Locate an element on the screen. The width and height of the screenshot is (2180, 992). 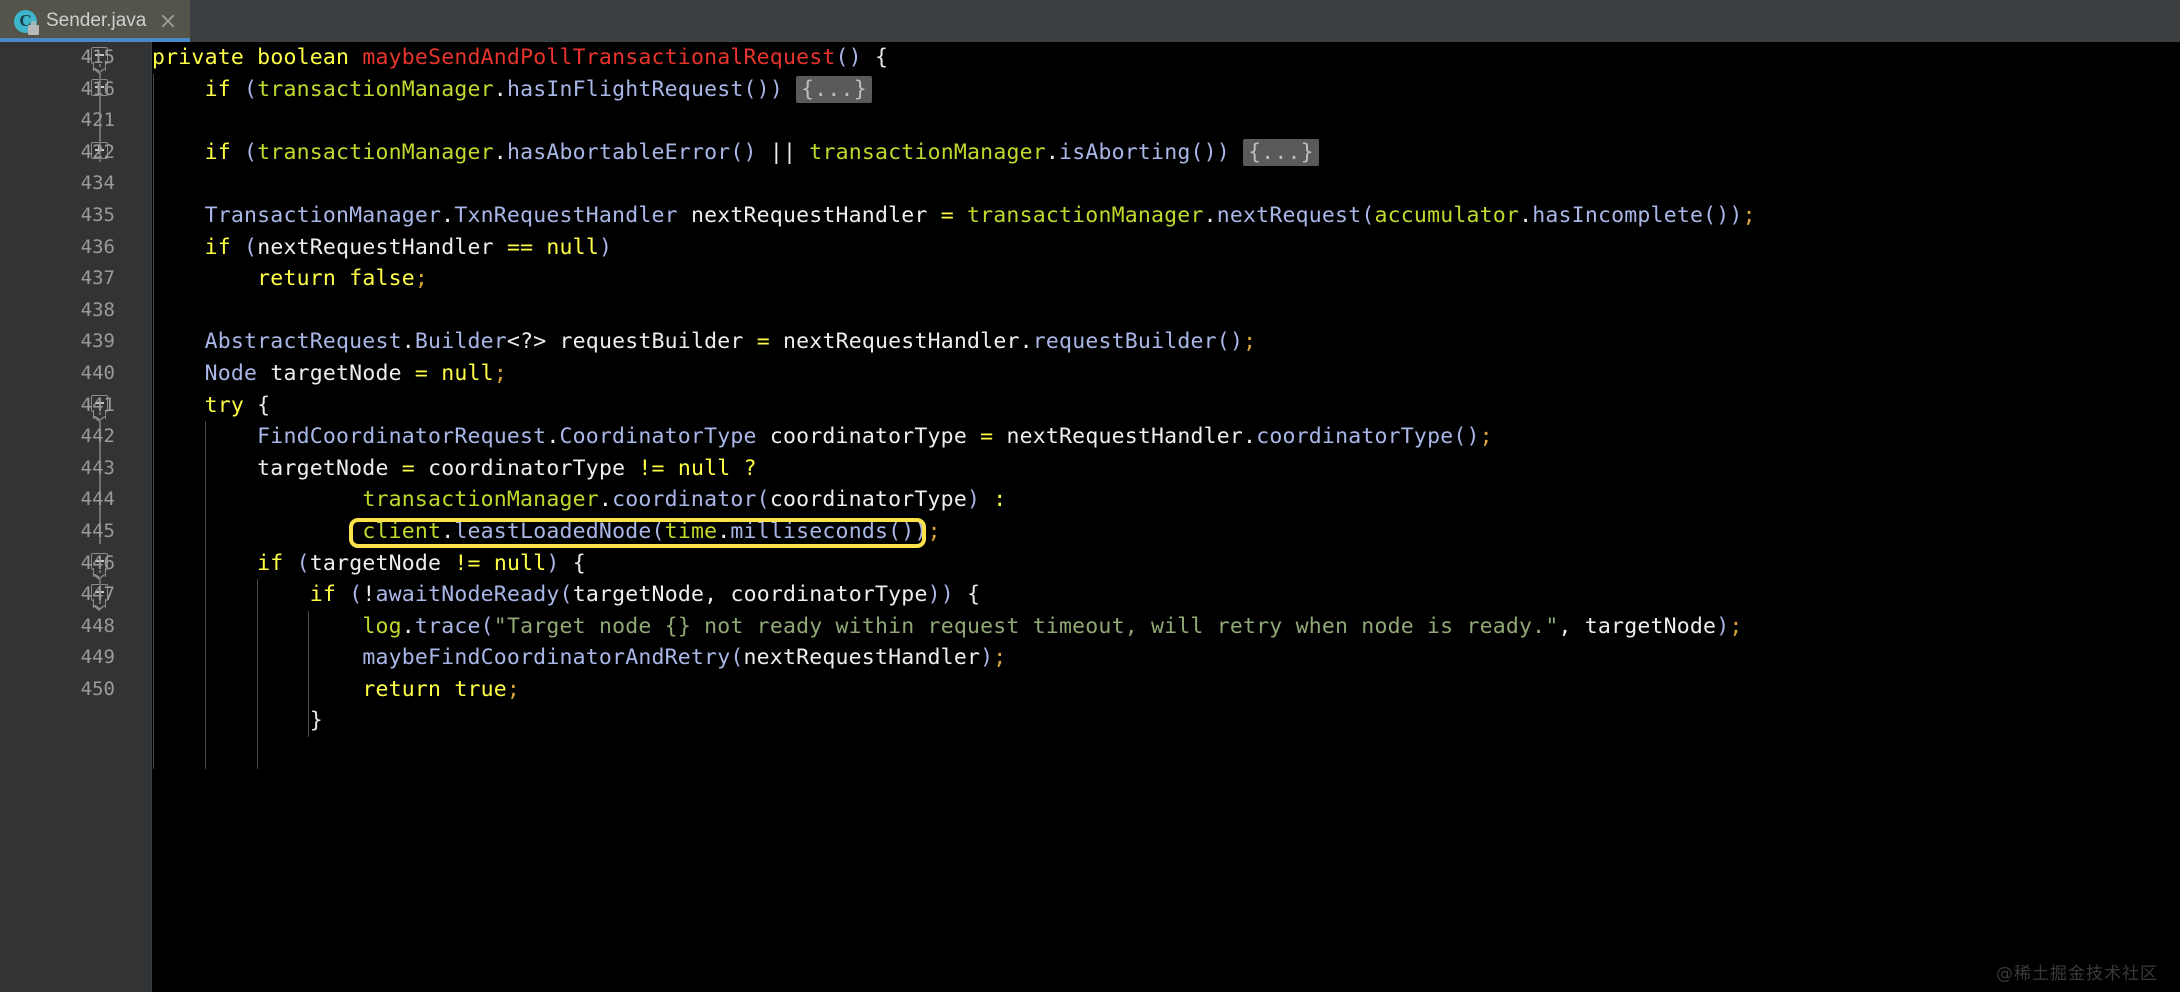
code-text: targetNode = coordinatorType != null ? is located at coordinates (454, 469).